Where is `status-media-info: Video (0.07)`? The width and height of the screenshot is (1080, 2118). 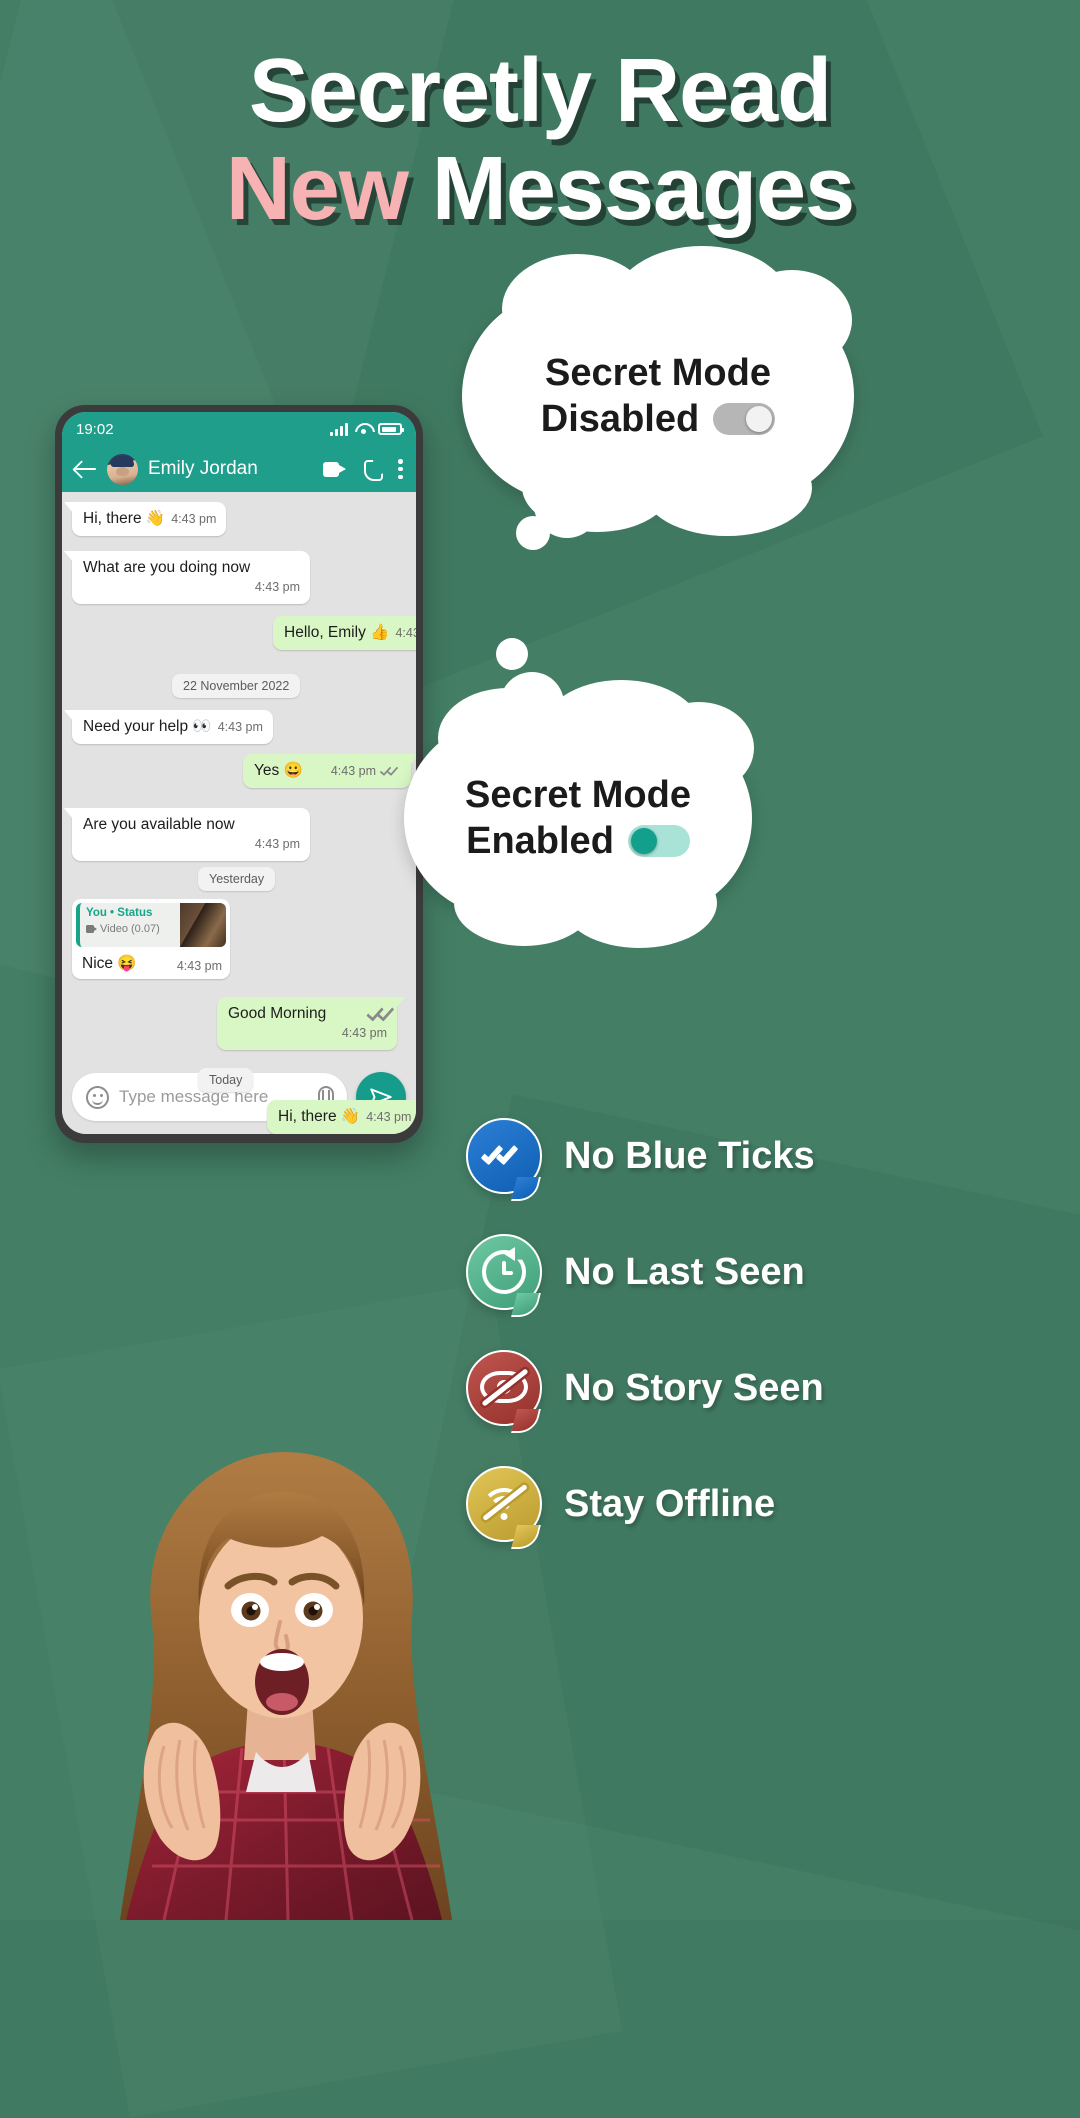 status-media-info: Video (0.07) is located at coordinates (123, 929).